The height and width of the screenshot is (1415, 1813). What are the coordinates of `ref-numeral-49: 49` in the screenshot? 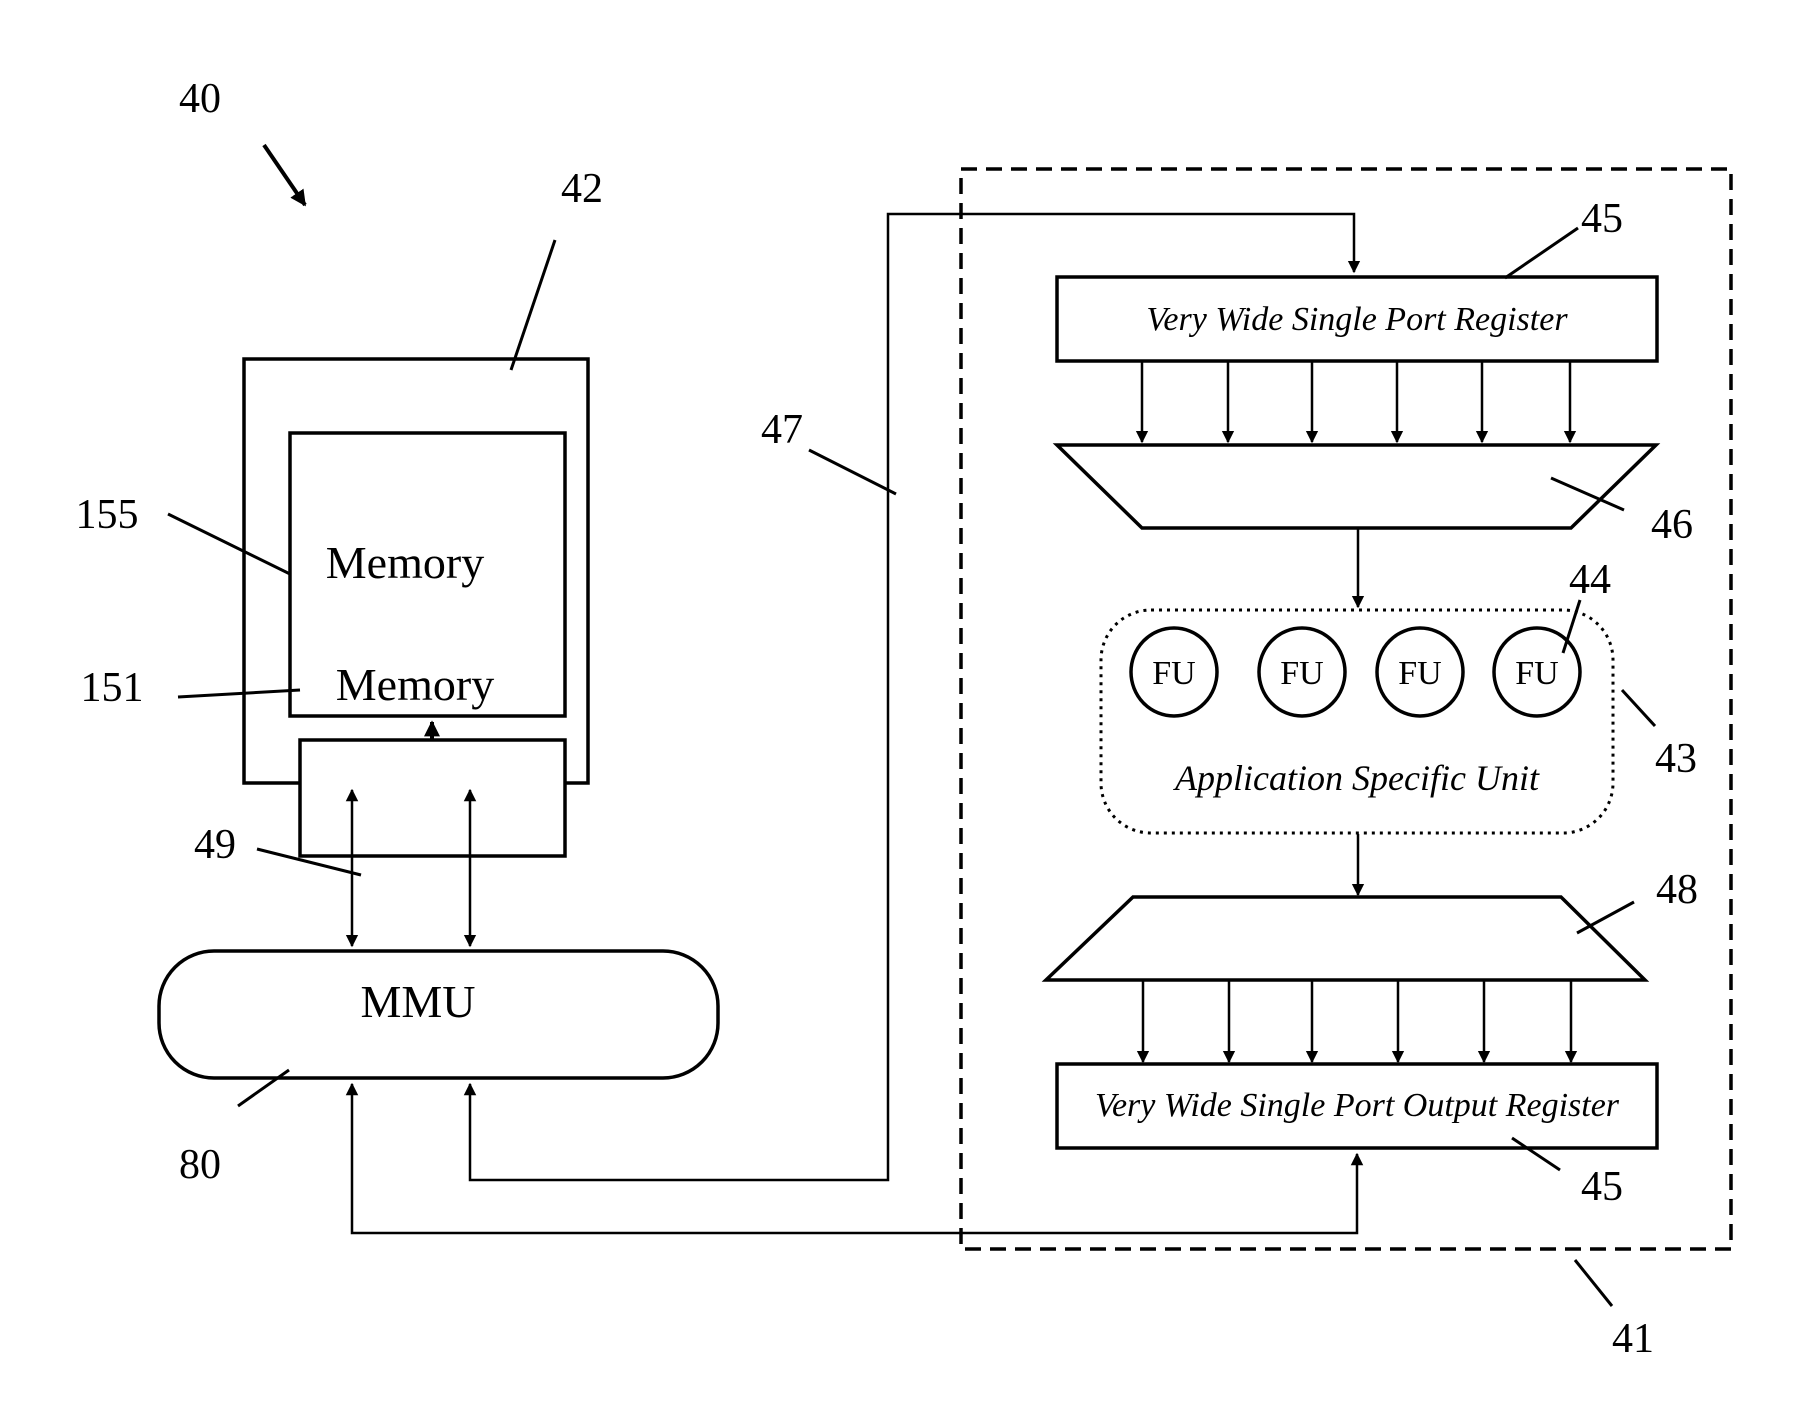 It's located at (215, 845).